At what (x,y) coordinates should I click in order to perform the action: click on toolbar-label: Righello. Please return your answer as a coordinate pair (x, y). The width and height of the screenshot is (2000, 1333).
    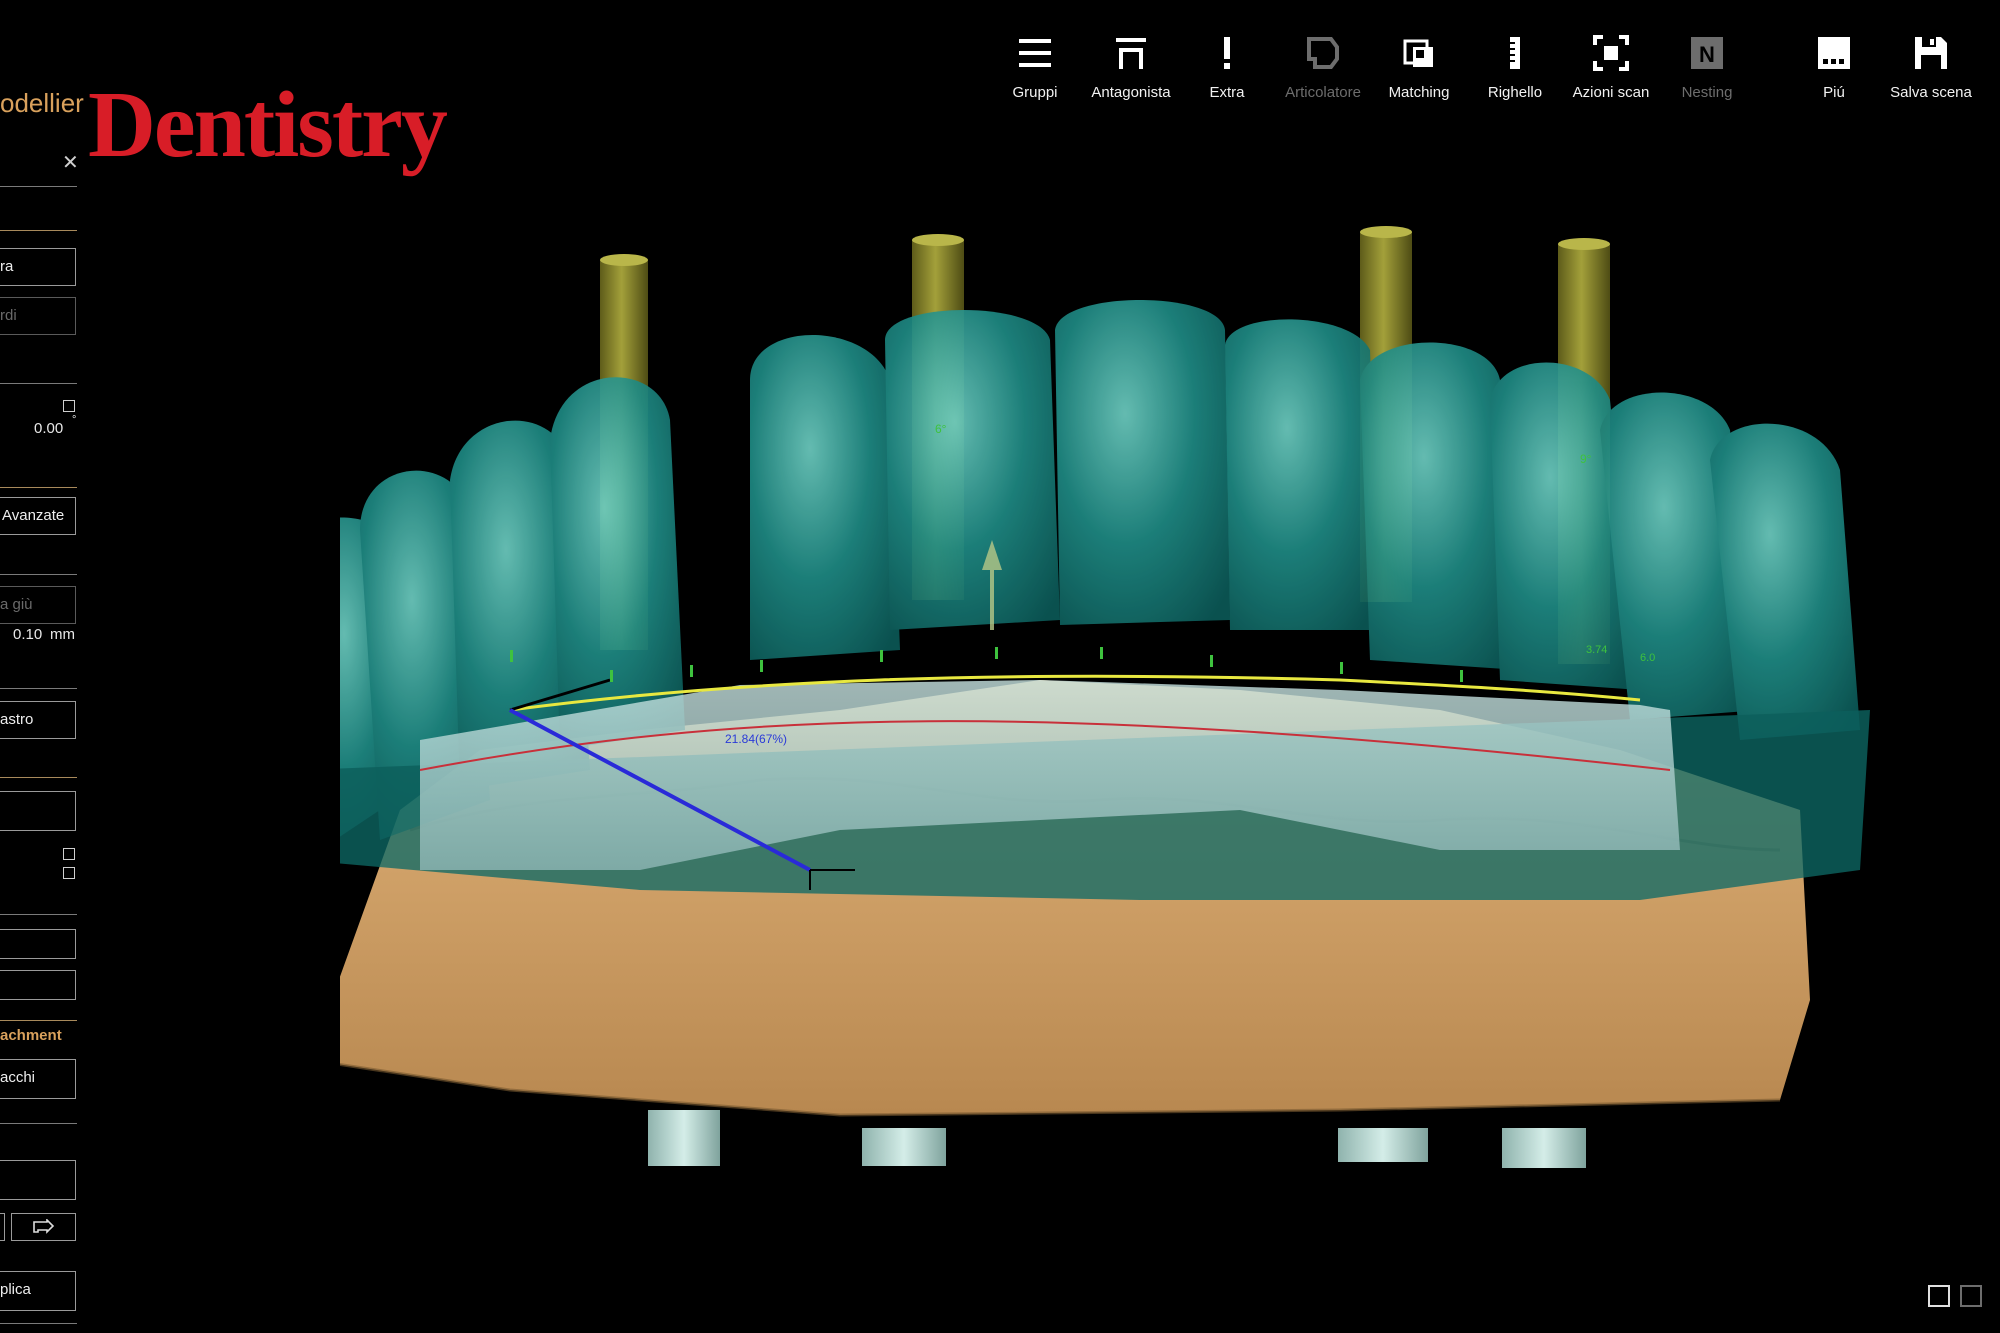
    Looking at the image, I should click on (1515, 92).